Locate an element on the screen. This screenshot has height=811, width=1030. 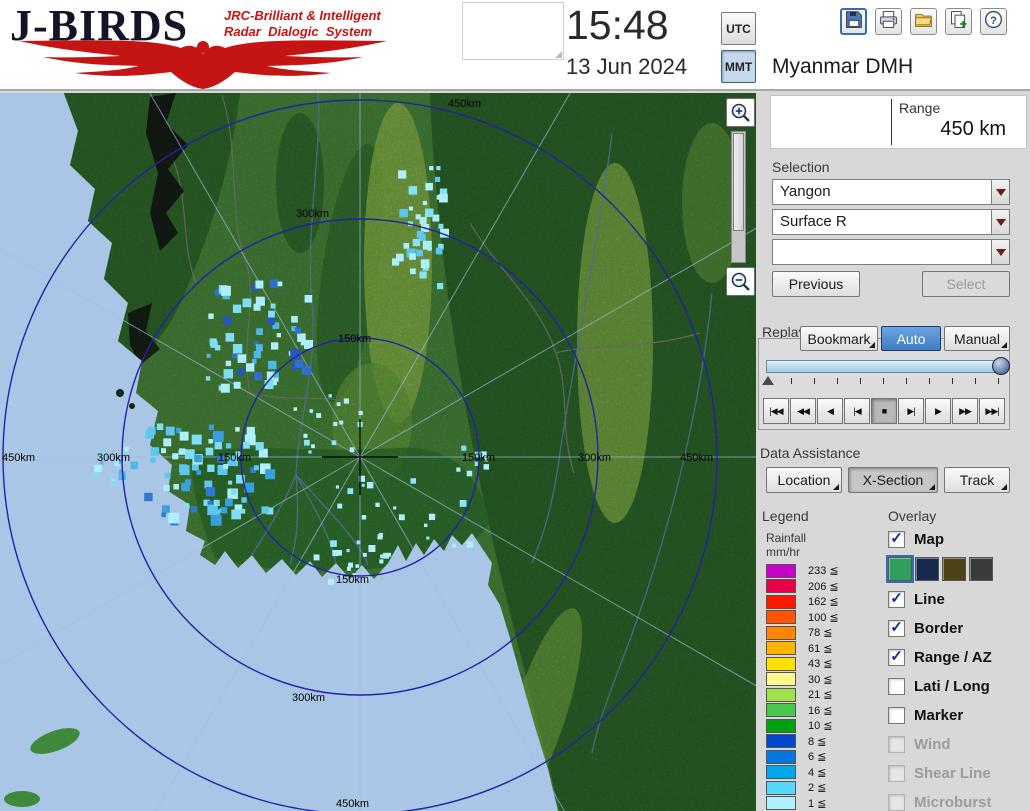
legend-row: 4 ≦ is located at coordinates (802, 773).